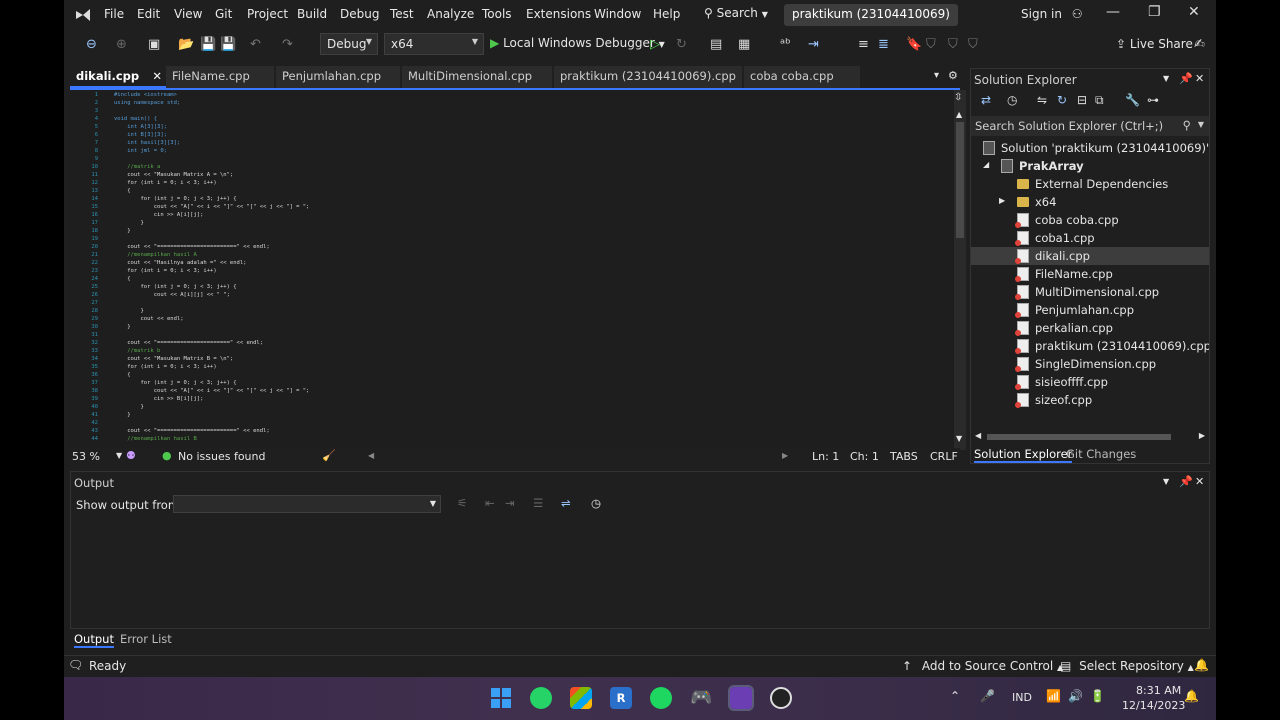  What do you see at coordinates (146, 639) in the screenshot?
I see `tab-error-list: Error List` at bounding box center [146, 639].